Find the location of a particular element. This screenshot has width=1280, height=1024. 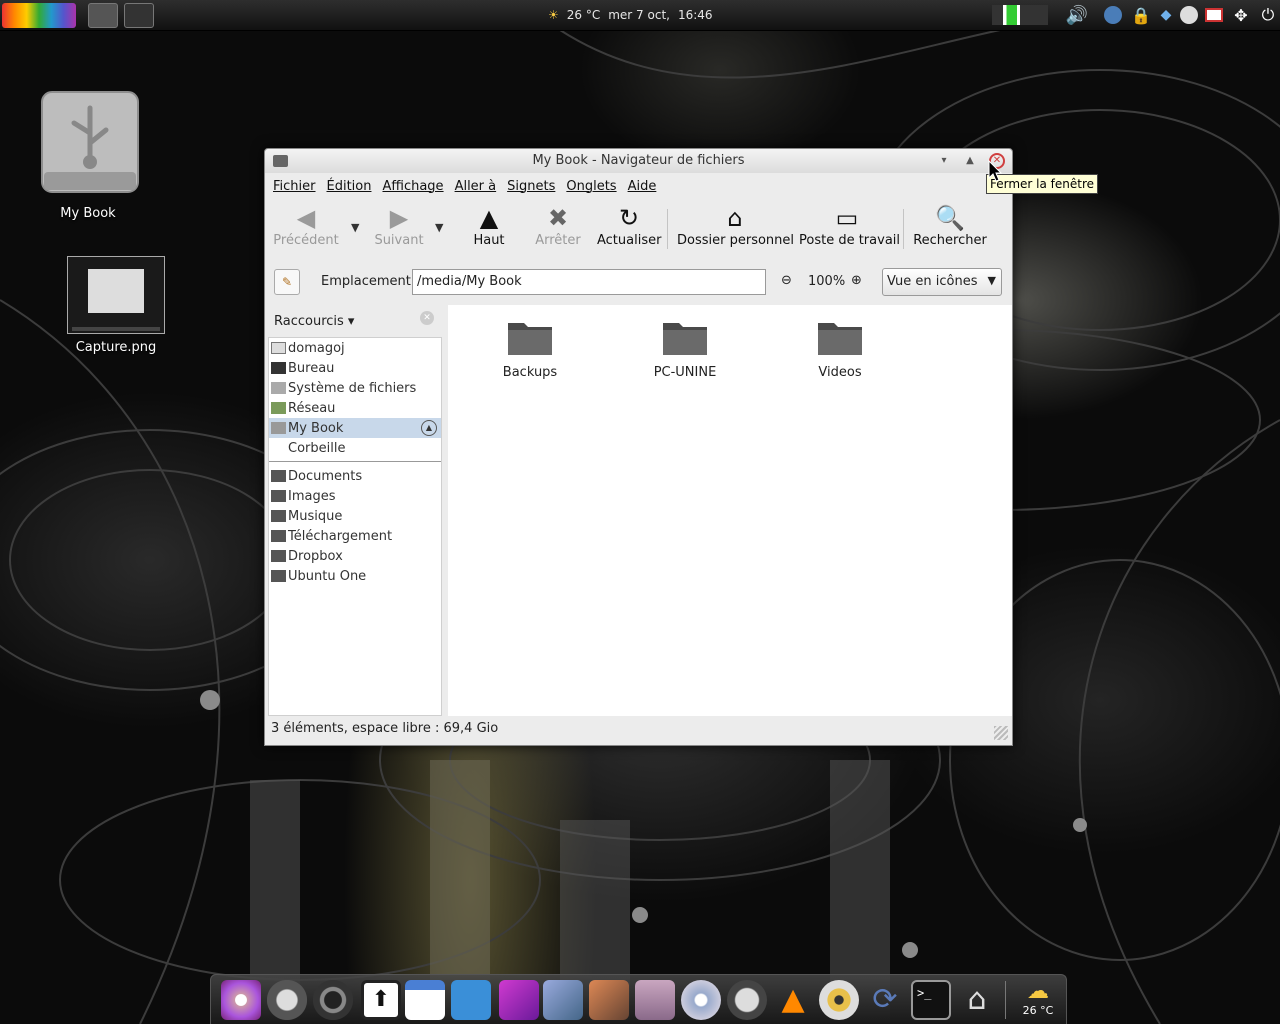

sidebar-item-desktop: Bureau is located at coordinates (355, 368).